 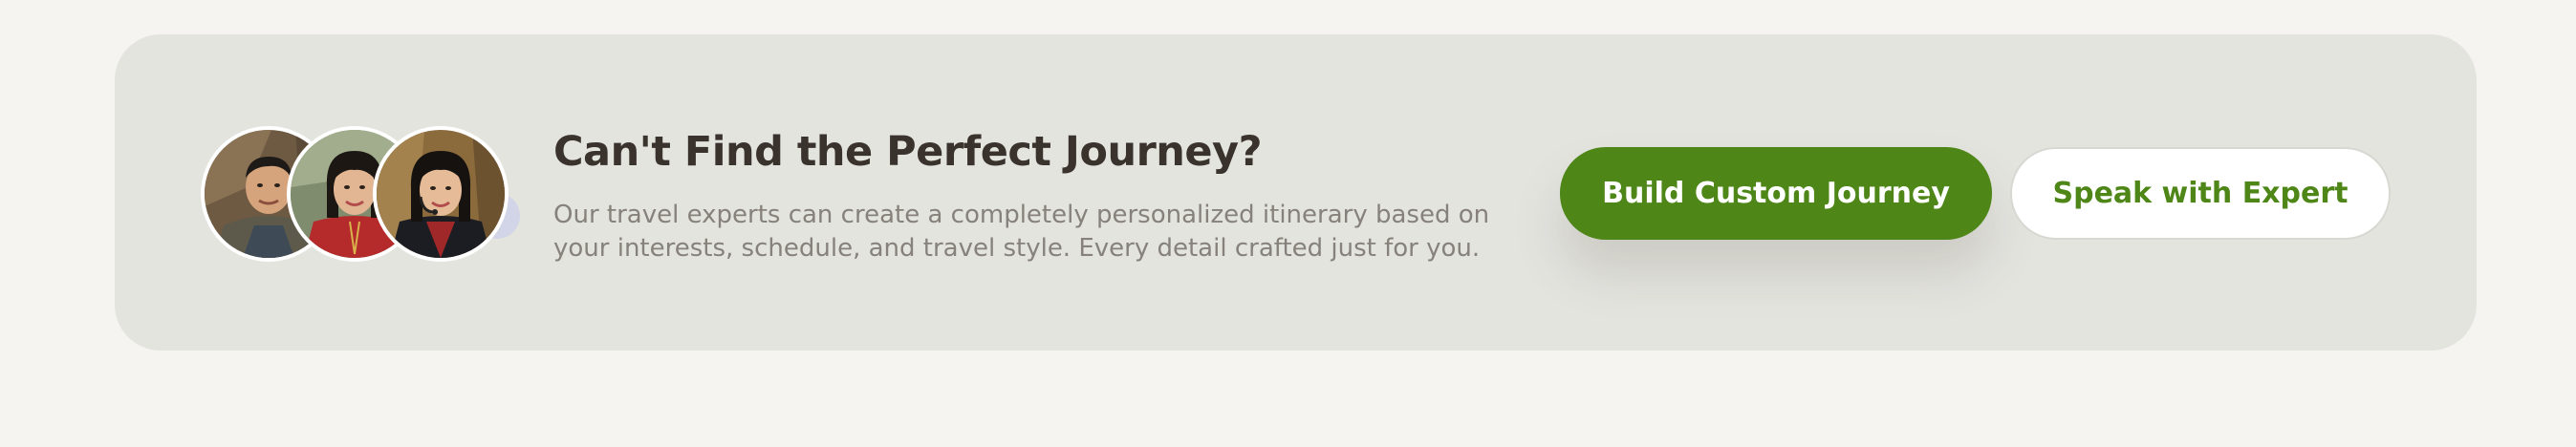 I want to click on travel-expert-avatar-woman-headset-icon, so click(x=441, y=194).